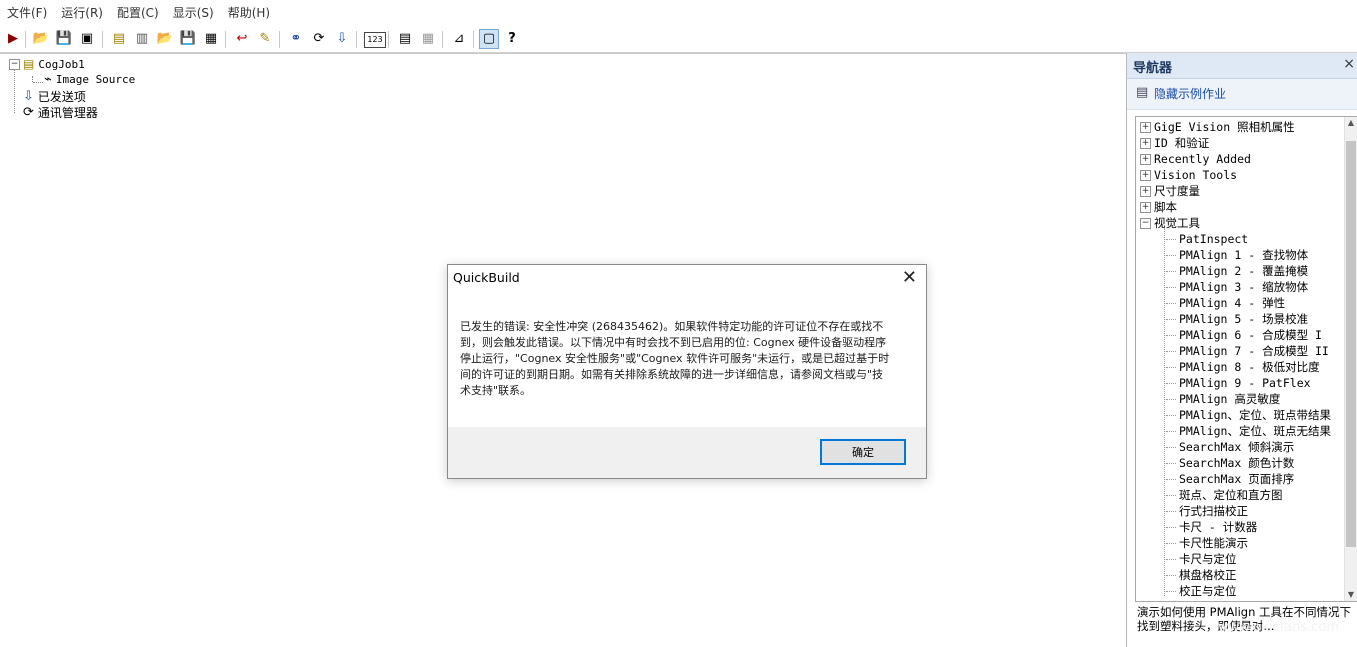 Image resolution: width=1357 pixels, height=647 pixels. I want to click on reset-icon: ↩, so click(242, 39).